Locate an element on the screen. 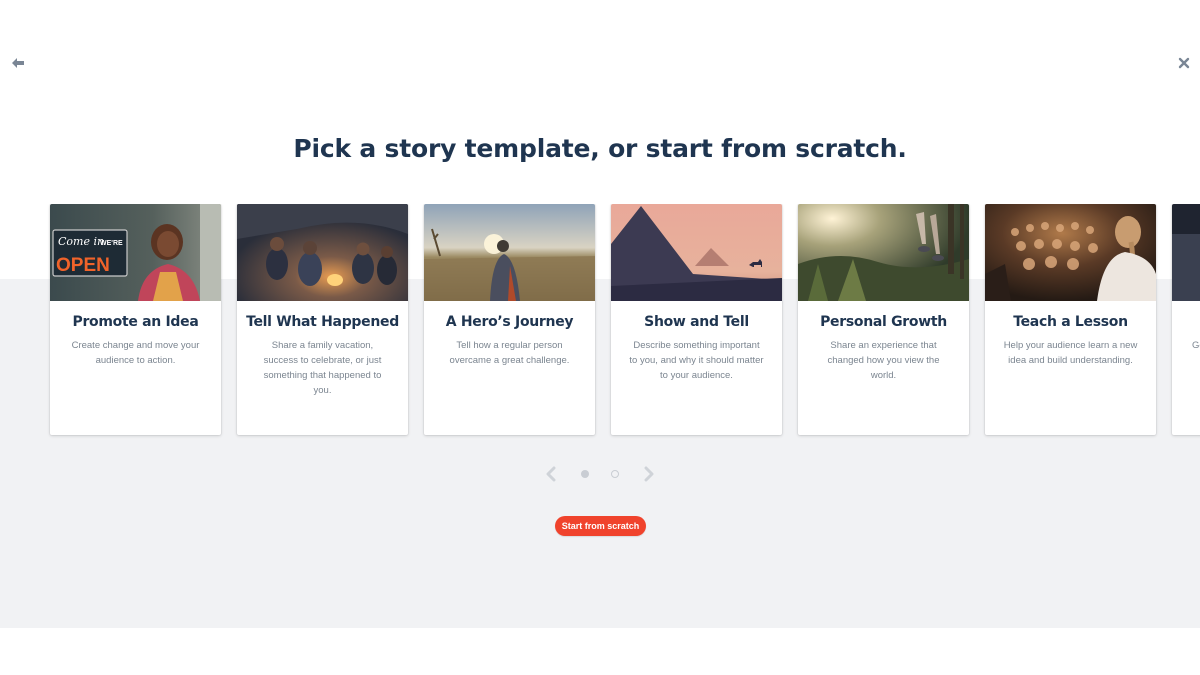 The height and width of the screenshot is (675, 1200). chevron-right-icon is located at coordinates (649, 474).